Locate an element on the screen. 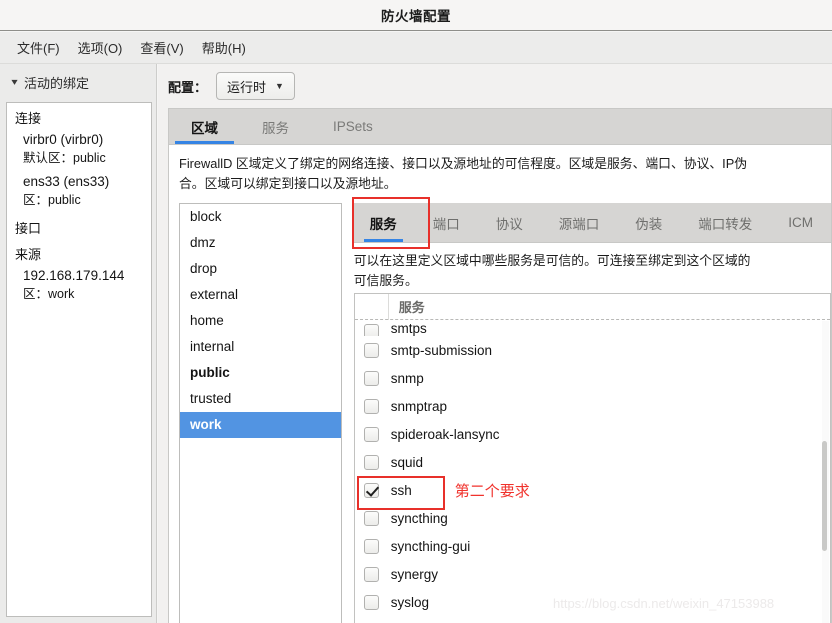  tab-services-inner: 服务 is located at coordinates (383, 222).